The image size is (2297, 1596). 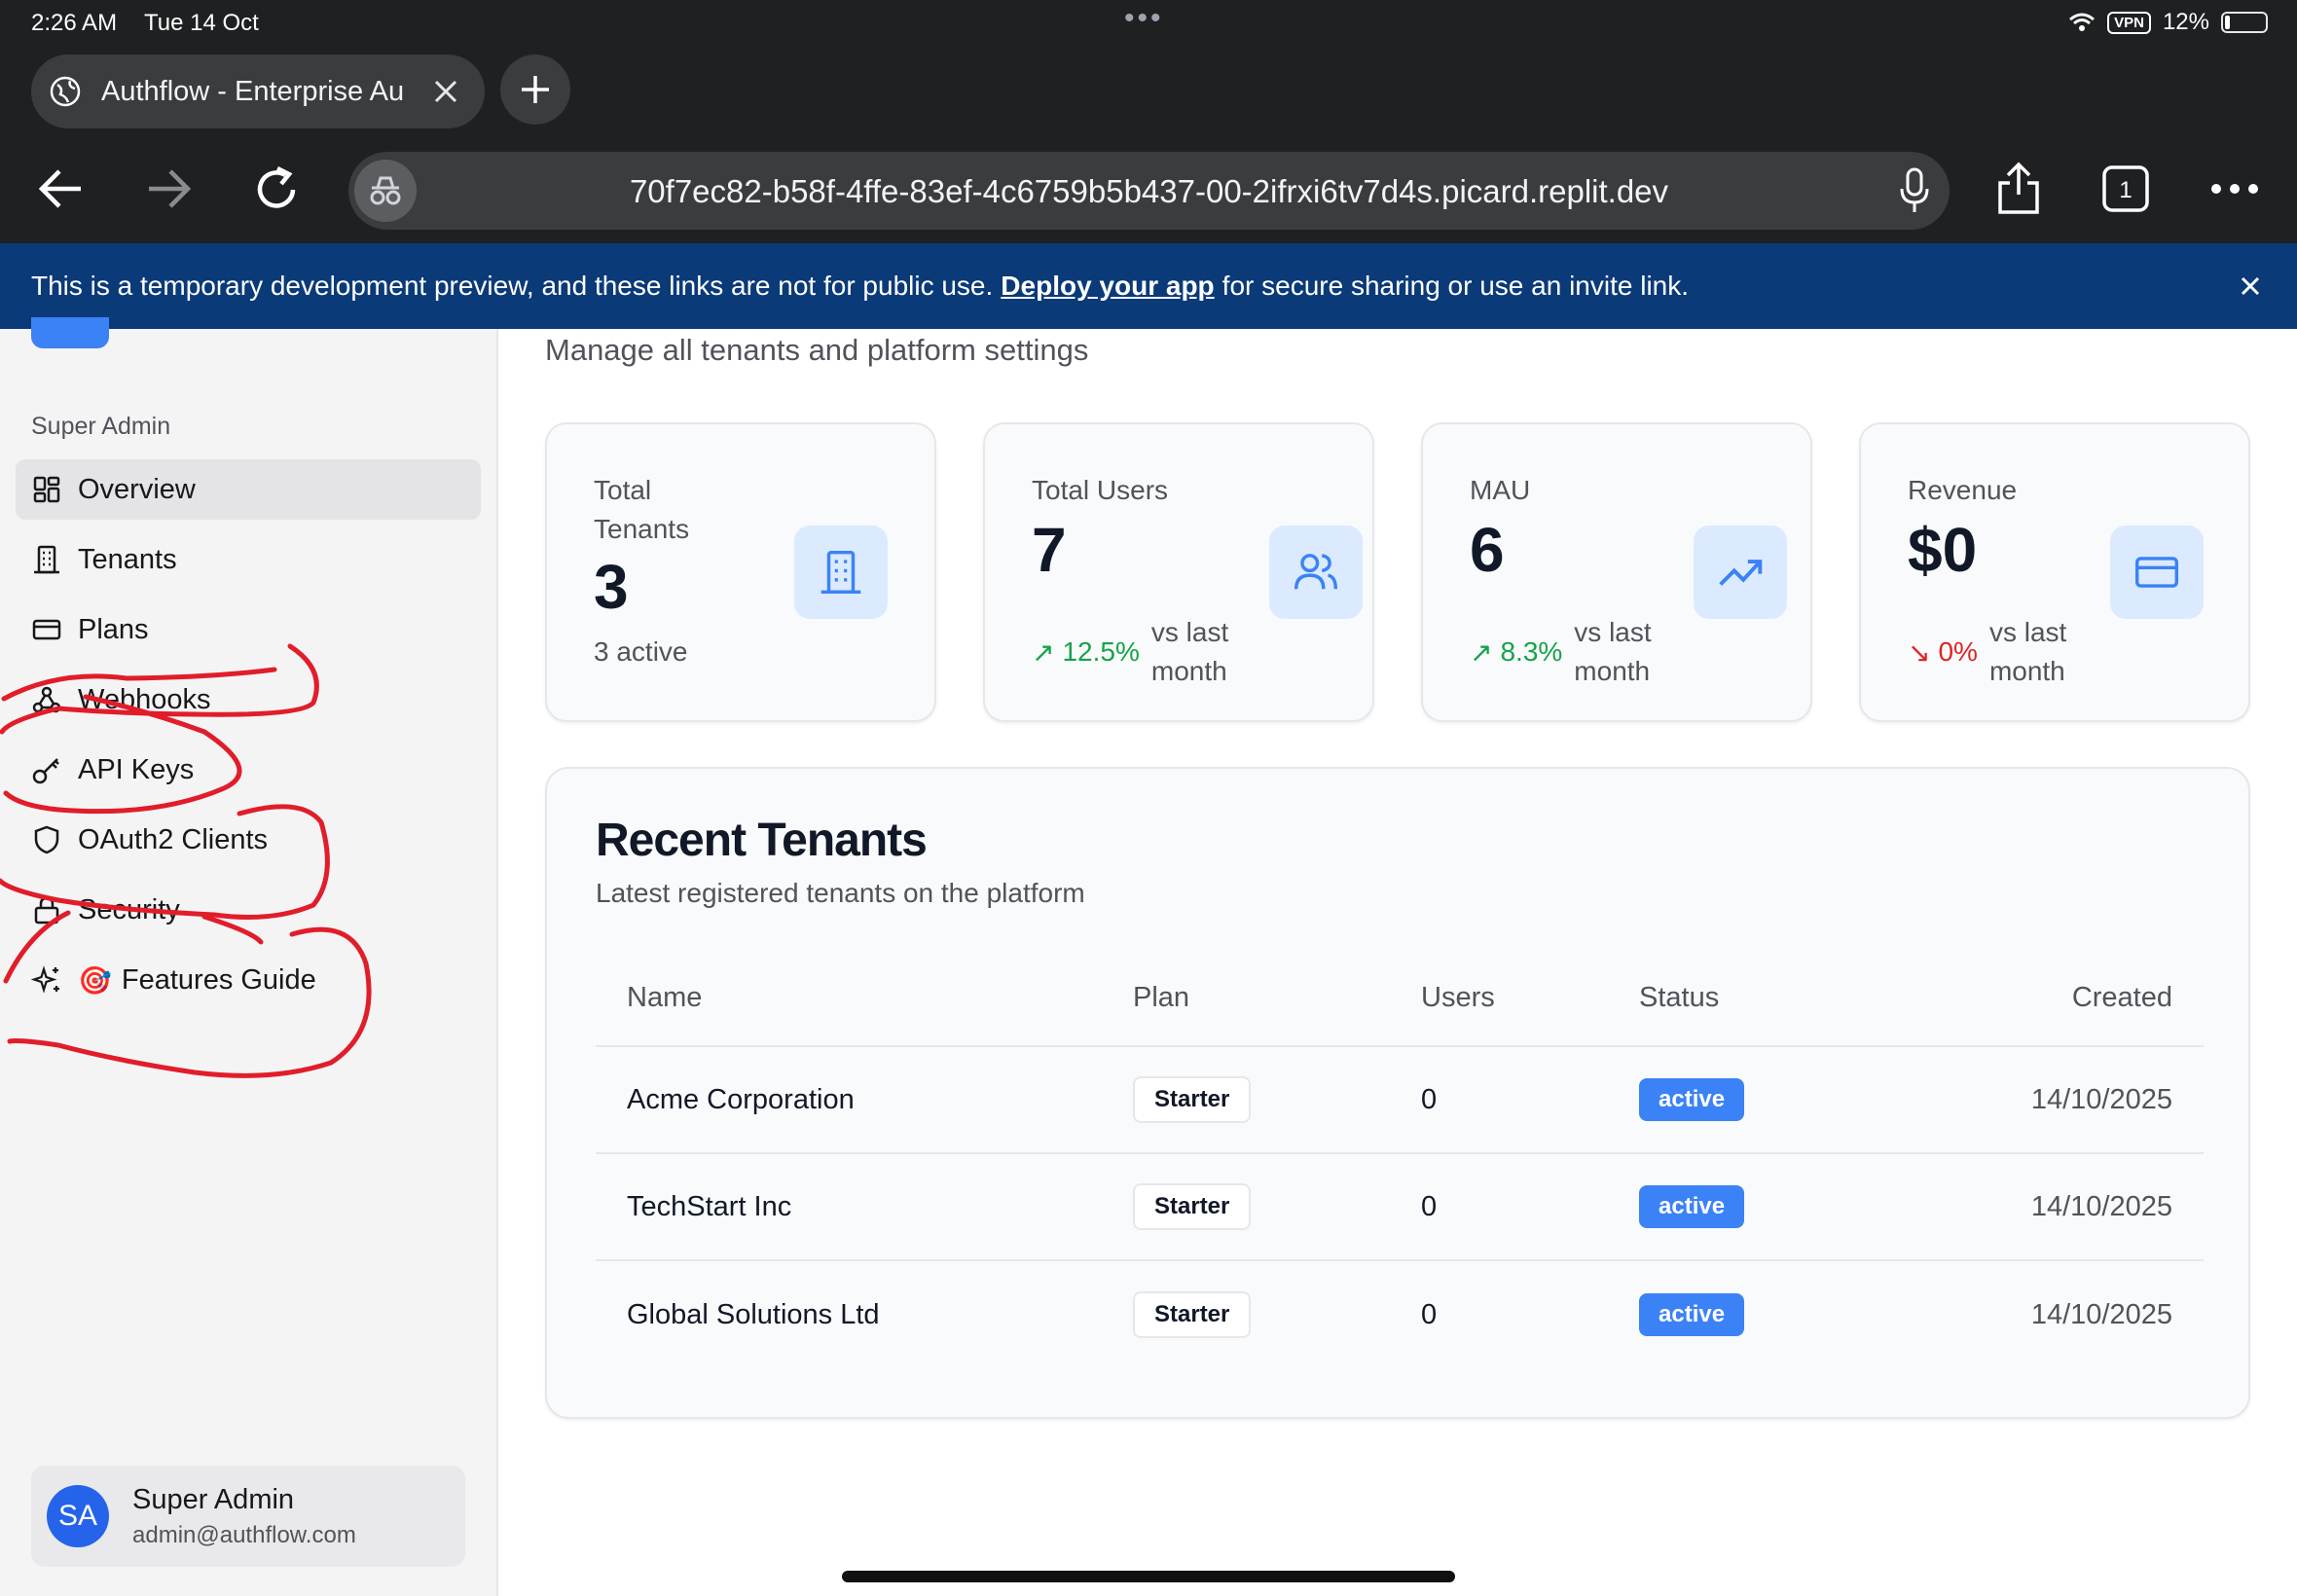 I want to click on share-icon, so click(x=2018, y=188).